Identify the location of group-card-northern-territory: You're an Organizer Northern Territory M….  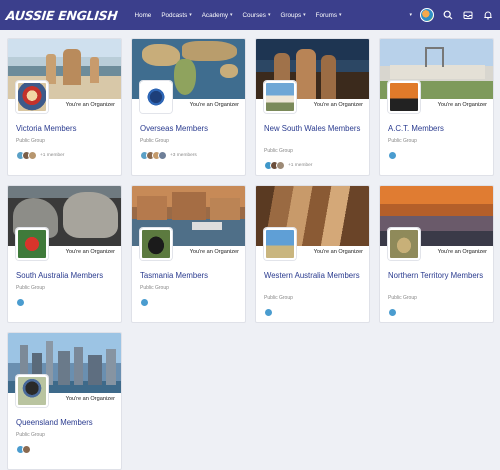
(436, 254).